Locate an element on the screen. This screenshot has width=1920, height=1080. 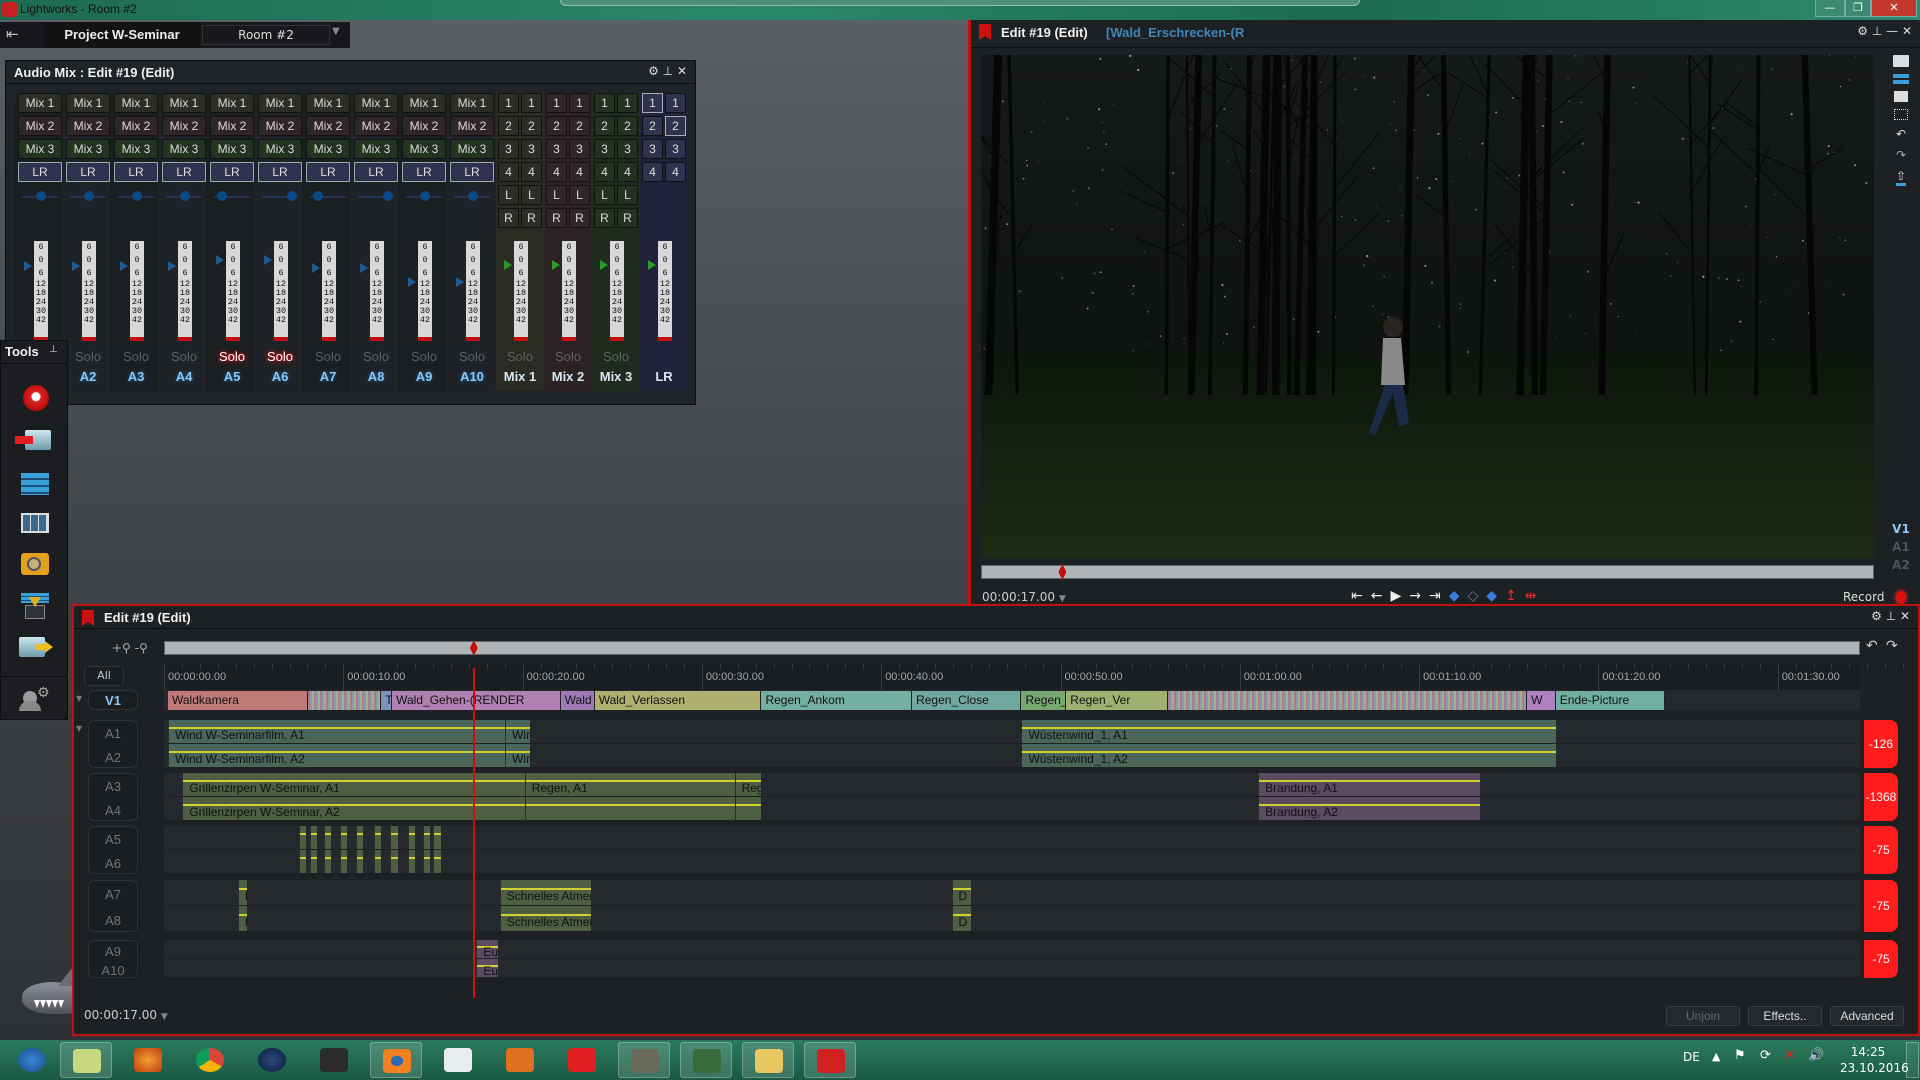
solo-button-a6: Solo is located at coordinates (280, 356).